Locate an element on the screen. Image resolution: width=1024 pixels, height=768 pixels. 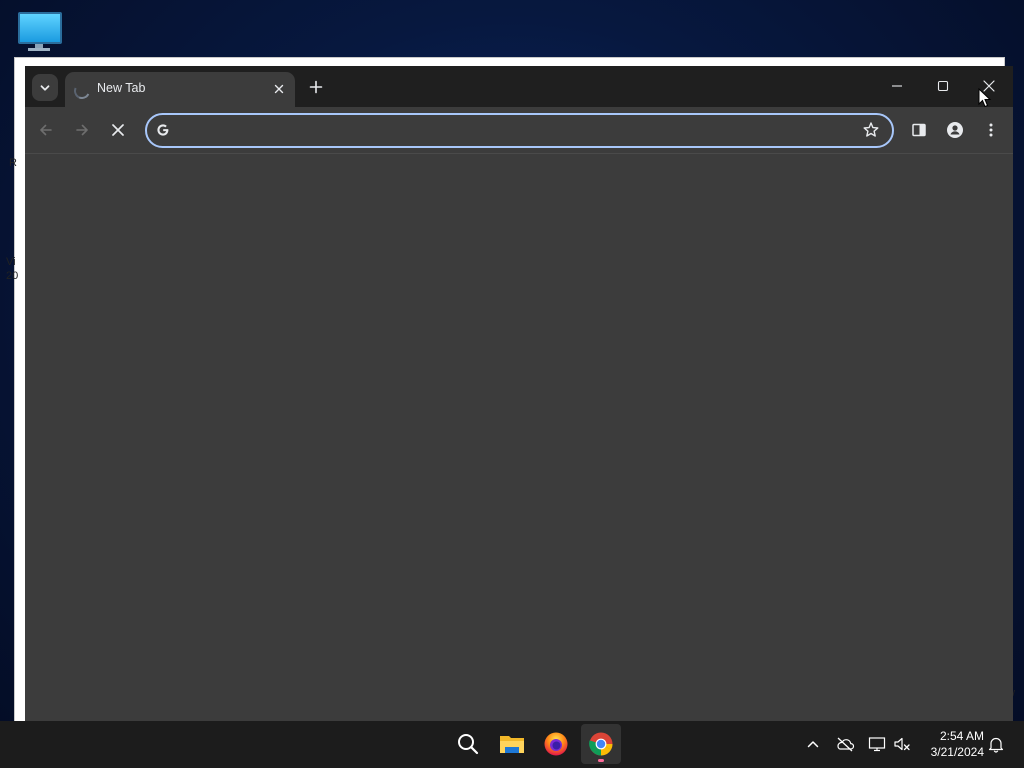
clock-time: 2:54 AM is located at coordinates (961, 736).